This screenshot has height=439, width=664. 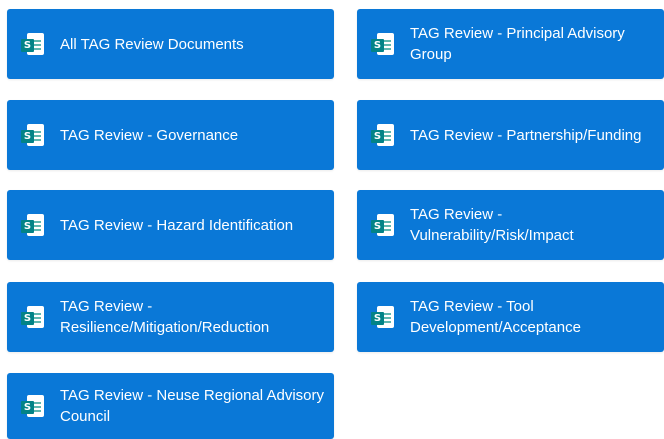 I want to click on quick-link-label: TAG Review - Partnership/Funding, so click(x=526, y=135).